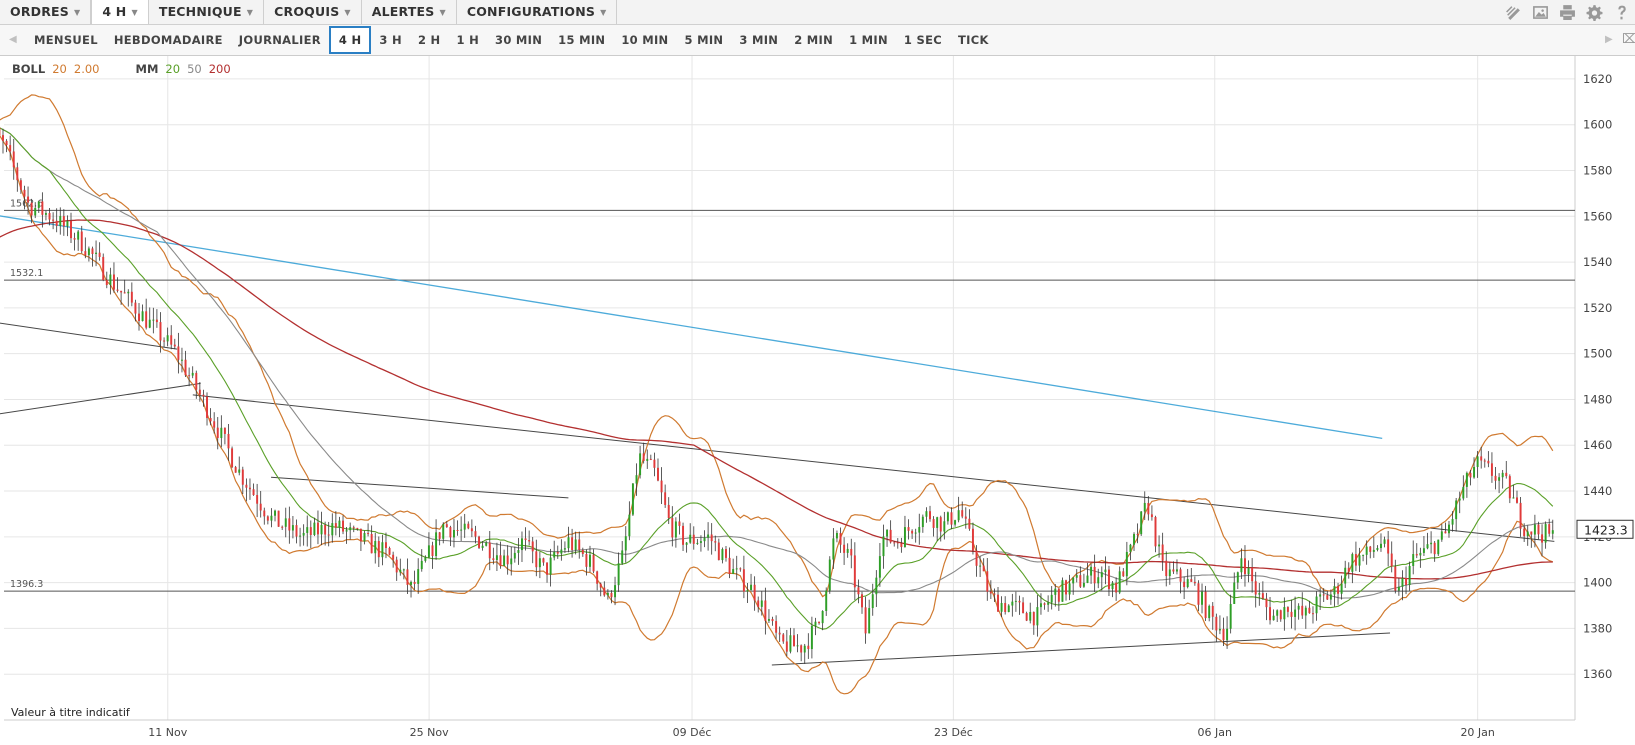 The height and width of the screenshot is (745, 1635). I want to click on scroll-right-icon: ▶, so click(1609, 40).